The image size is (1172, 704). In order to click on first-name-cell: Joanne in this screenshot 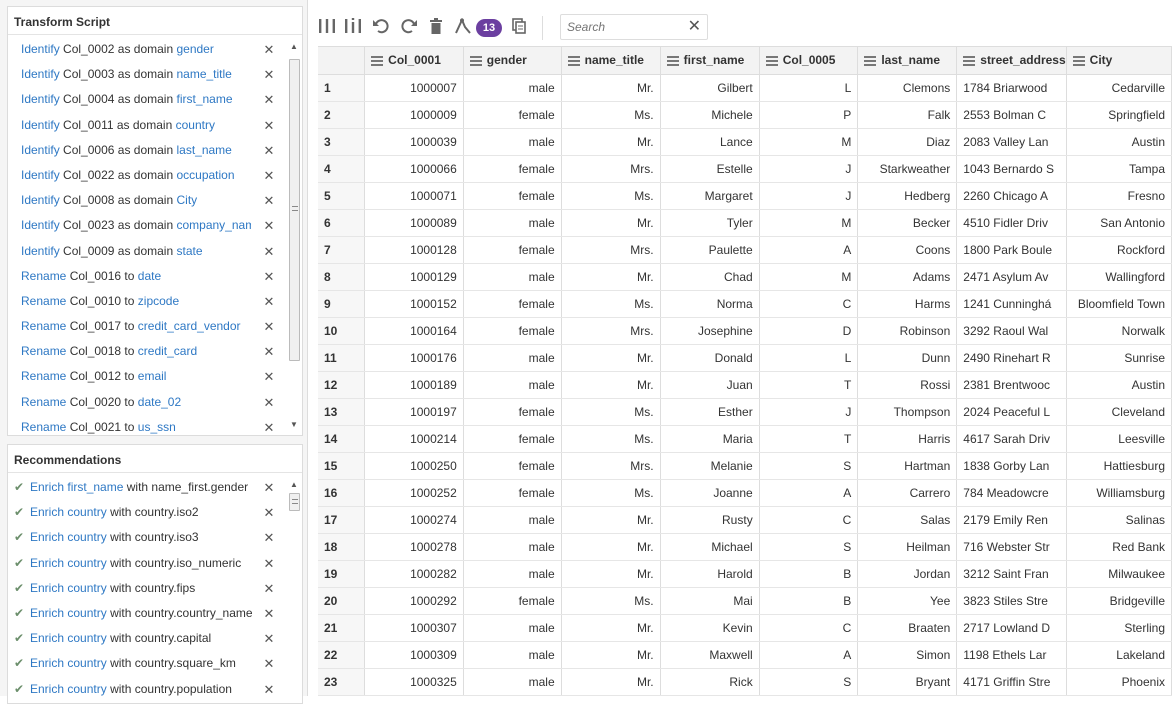, I will do `click(710, 493)`.